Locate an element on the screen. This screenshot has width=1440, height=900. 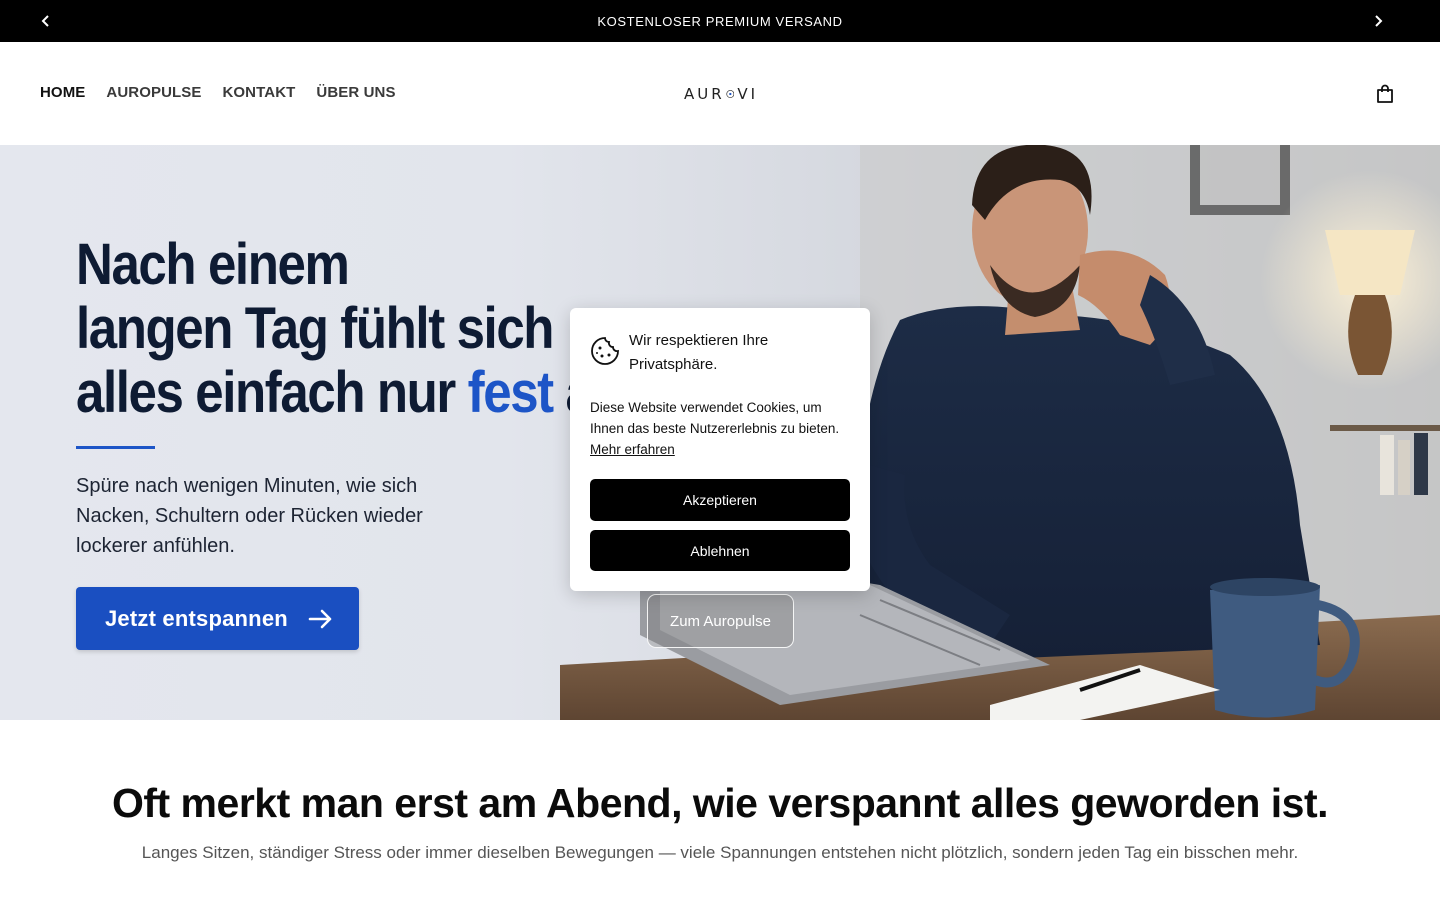
announcement-bar: KOSTENLOSER PREMIUM VERSAND is located at coordinates (720, 21).